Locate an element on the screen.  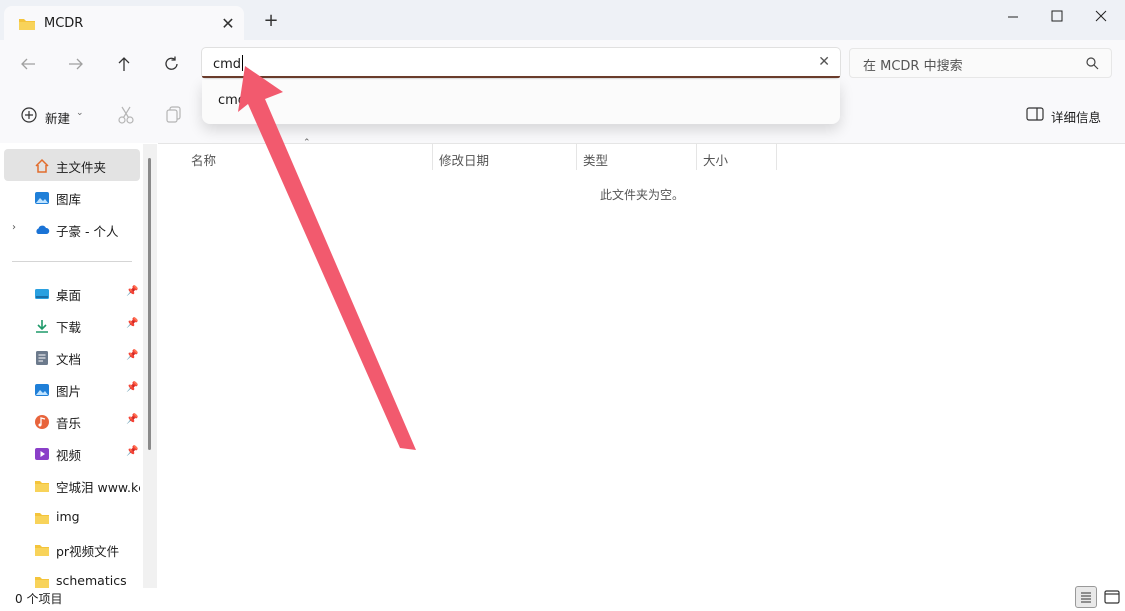
details-pane-icon is located at coordinates (1035, 116).